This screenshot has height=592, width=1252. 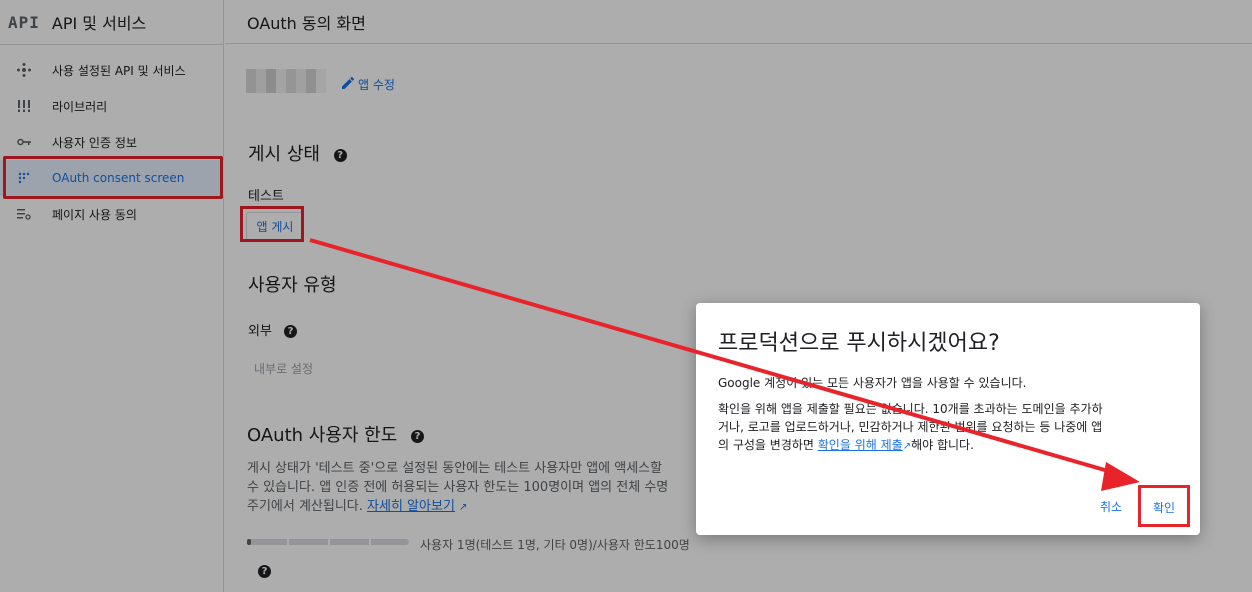 I want to click on annotation-box-confirm: 확인, so click(x=1164, y=506).